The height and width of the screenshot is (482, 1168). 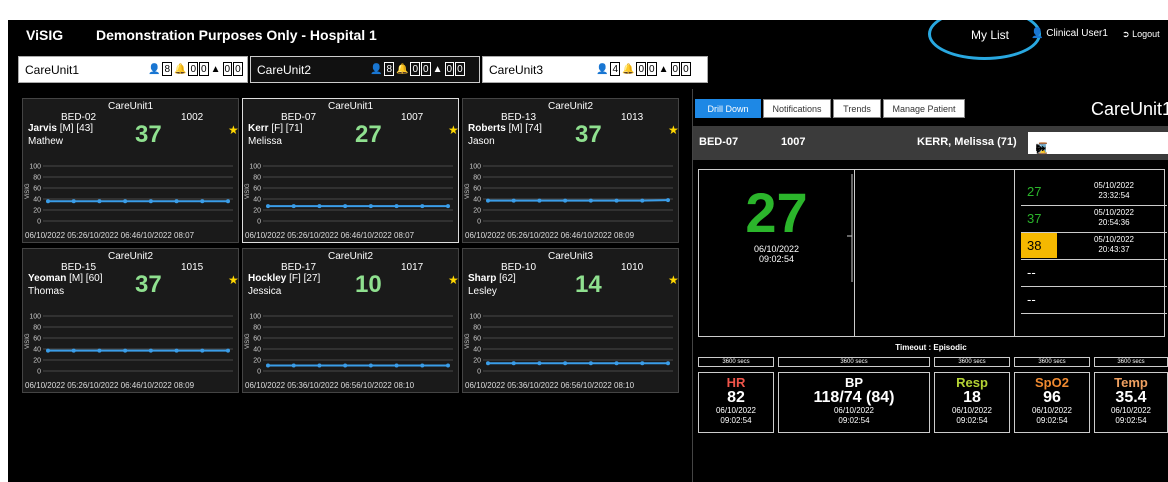 I want to click on vital-hr: HR 82 06/10/2022 09:02:54, so click(x=736, y=402).